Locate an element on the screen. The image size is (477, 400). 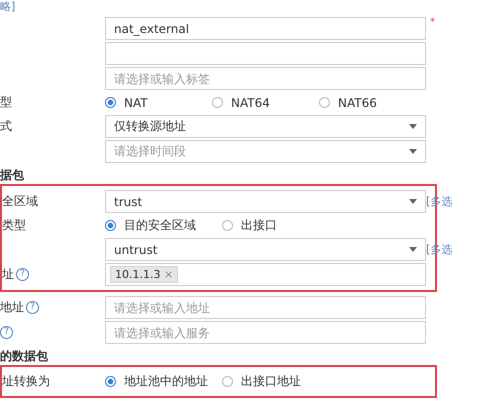
field-label: 式 is located at coordinates (6, 126).